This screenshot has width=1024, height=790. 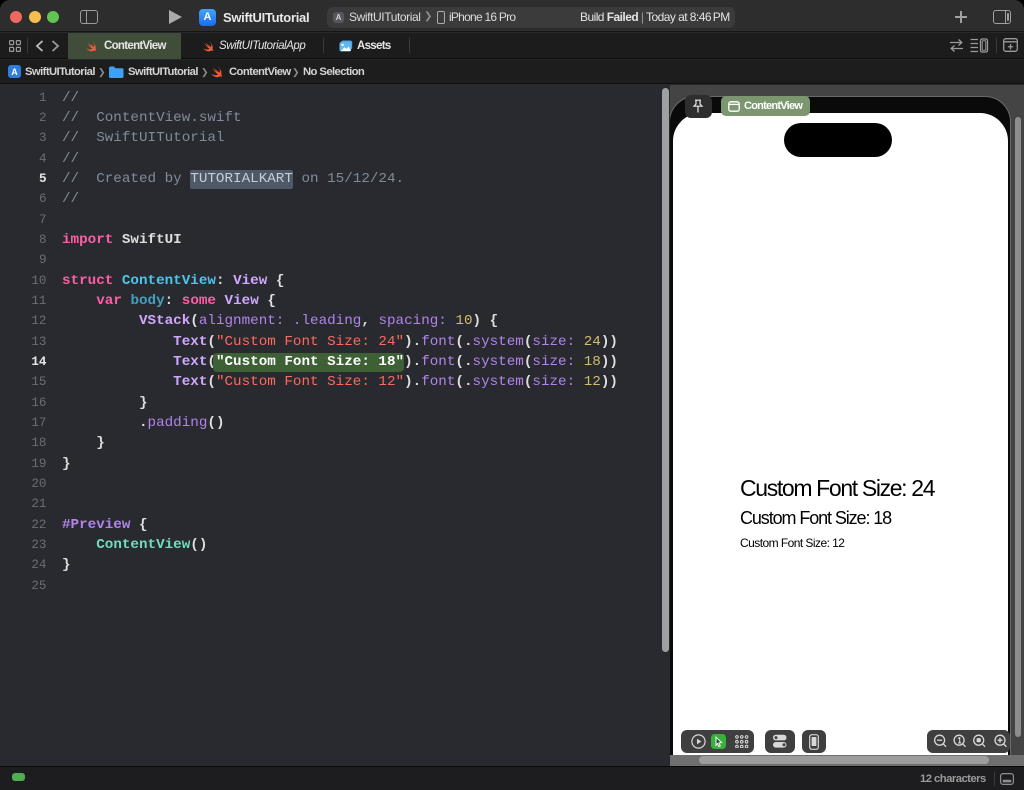 I want to click on svg-text: A, so click(x=14, y=72).